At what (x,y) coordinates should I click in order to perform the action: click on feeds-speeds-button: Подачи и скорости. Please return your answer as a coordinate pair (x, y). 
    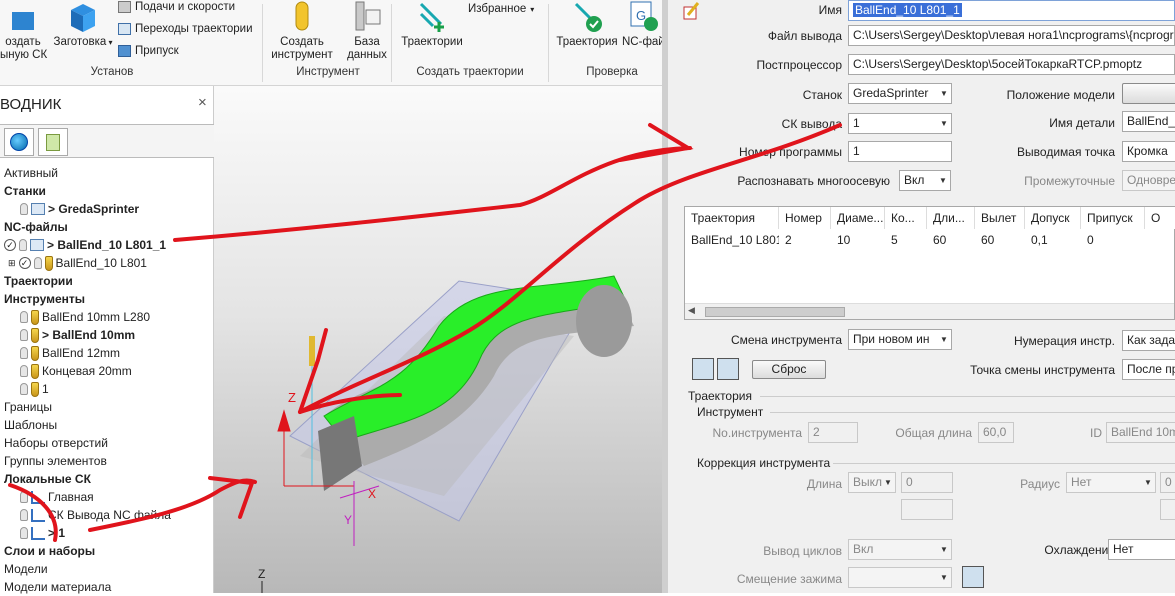
    Looking at the image, I should click on (176, 7).